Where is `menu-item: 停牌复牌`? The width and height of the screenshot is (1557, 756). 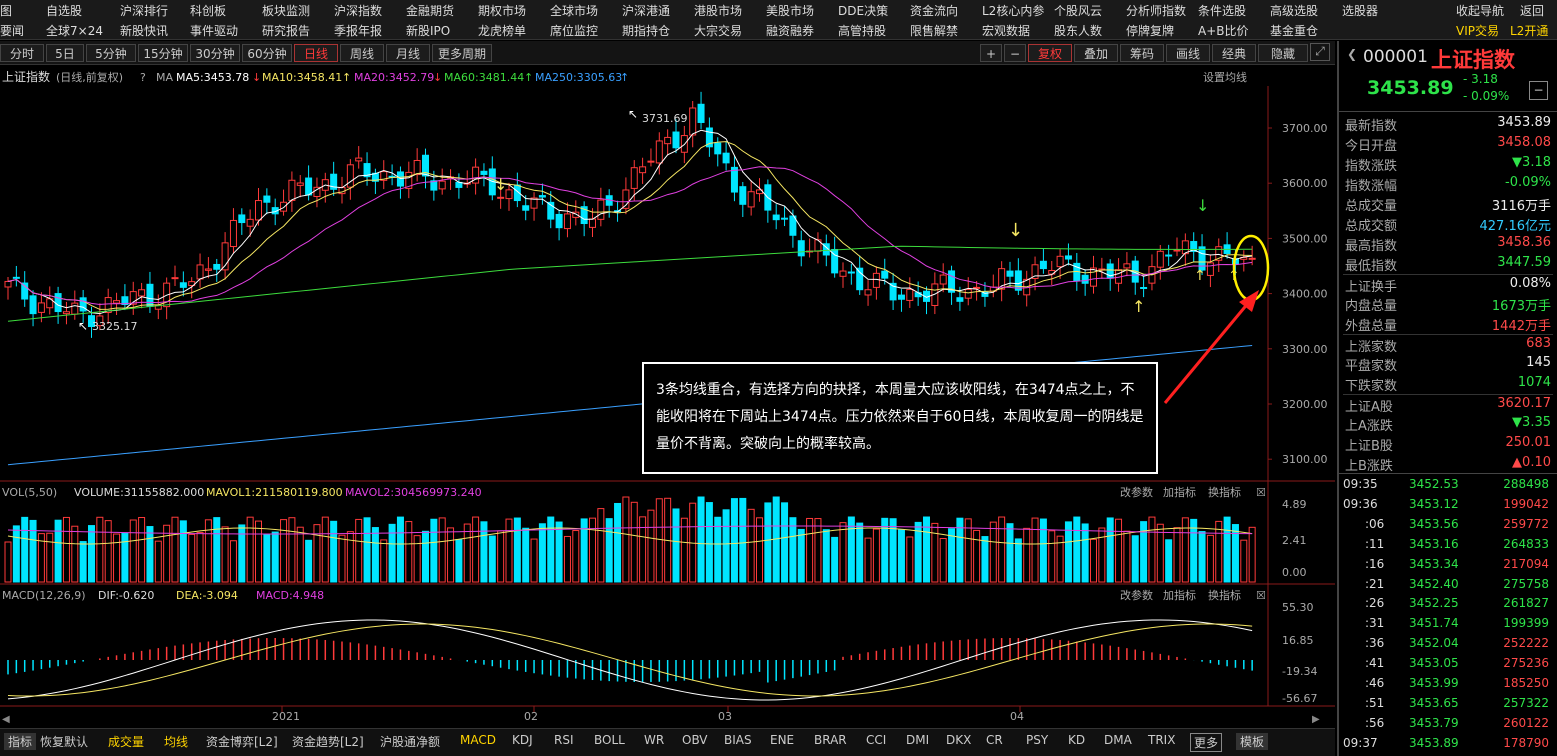 menu-item: 停牌复牌 is located at coordinates (1150, 30).